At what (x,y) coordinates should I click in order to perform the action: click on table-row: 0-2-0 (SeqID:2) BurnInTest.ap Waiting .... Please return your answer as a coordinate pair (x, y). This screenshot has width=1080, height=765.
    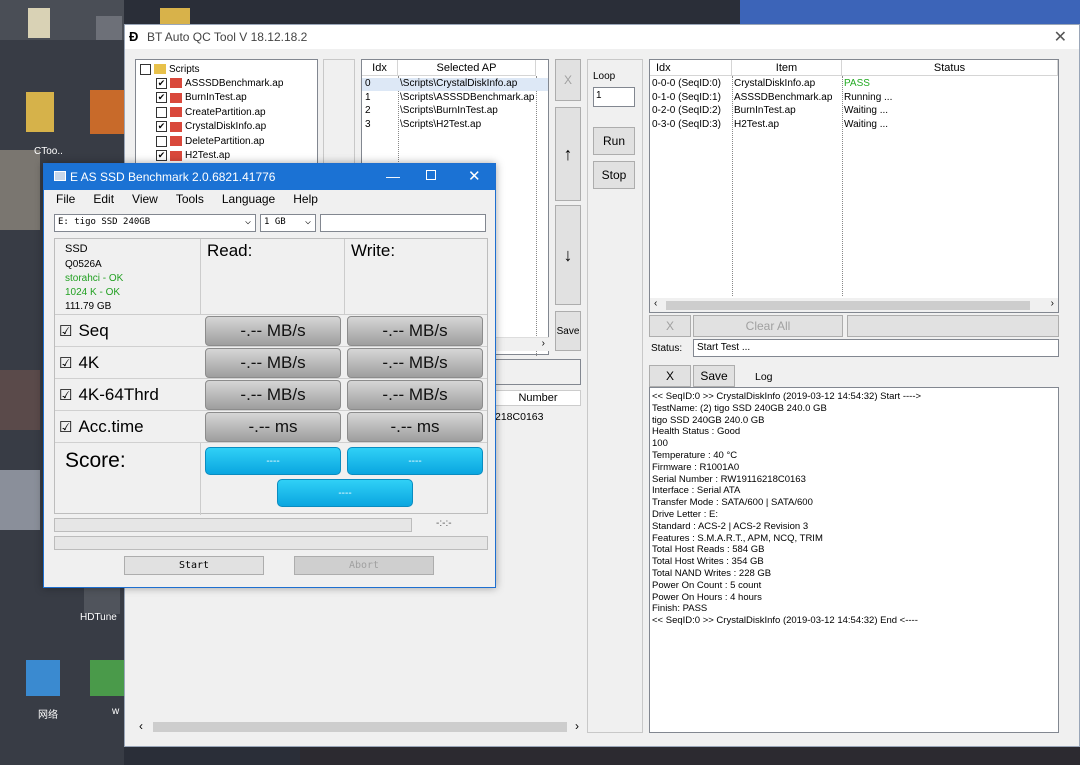
    Looking at the image, I should click on (854, 111).